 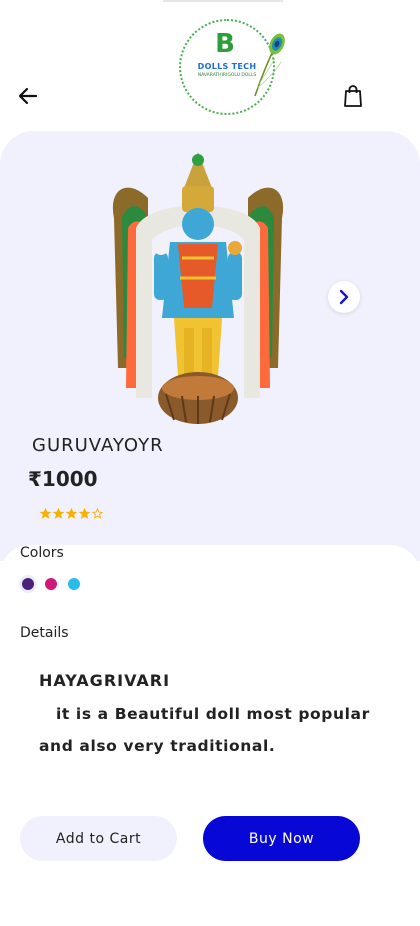 I want to click on colors-label: Colors, so click(x=42, y=553).